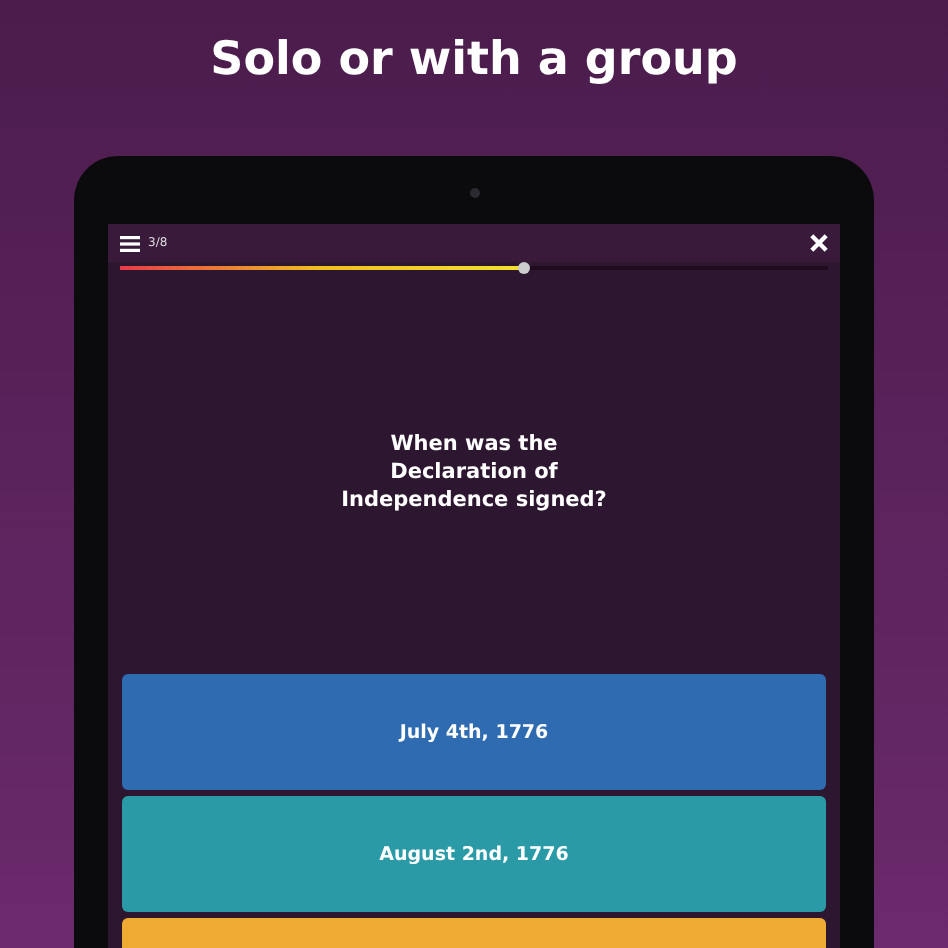 Image resolution: width=948 pixels, height=948 pixels. What do you see at coordinates (474, 732) in the screenshot?
I see `answer-button: July 4th, 1776` at bounding box center [474, 732].